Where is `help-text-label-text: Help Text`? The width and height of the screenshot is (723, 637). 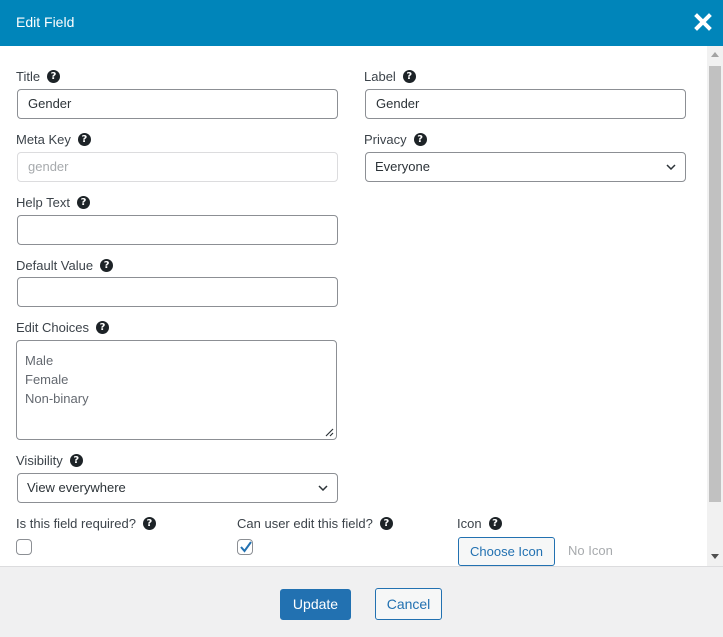
help-text-label-text: Help Text is located at coordinates (43, 202).